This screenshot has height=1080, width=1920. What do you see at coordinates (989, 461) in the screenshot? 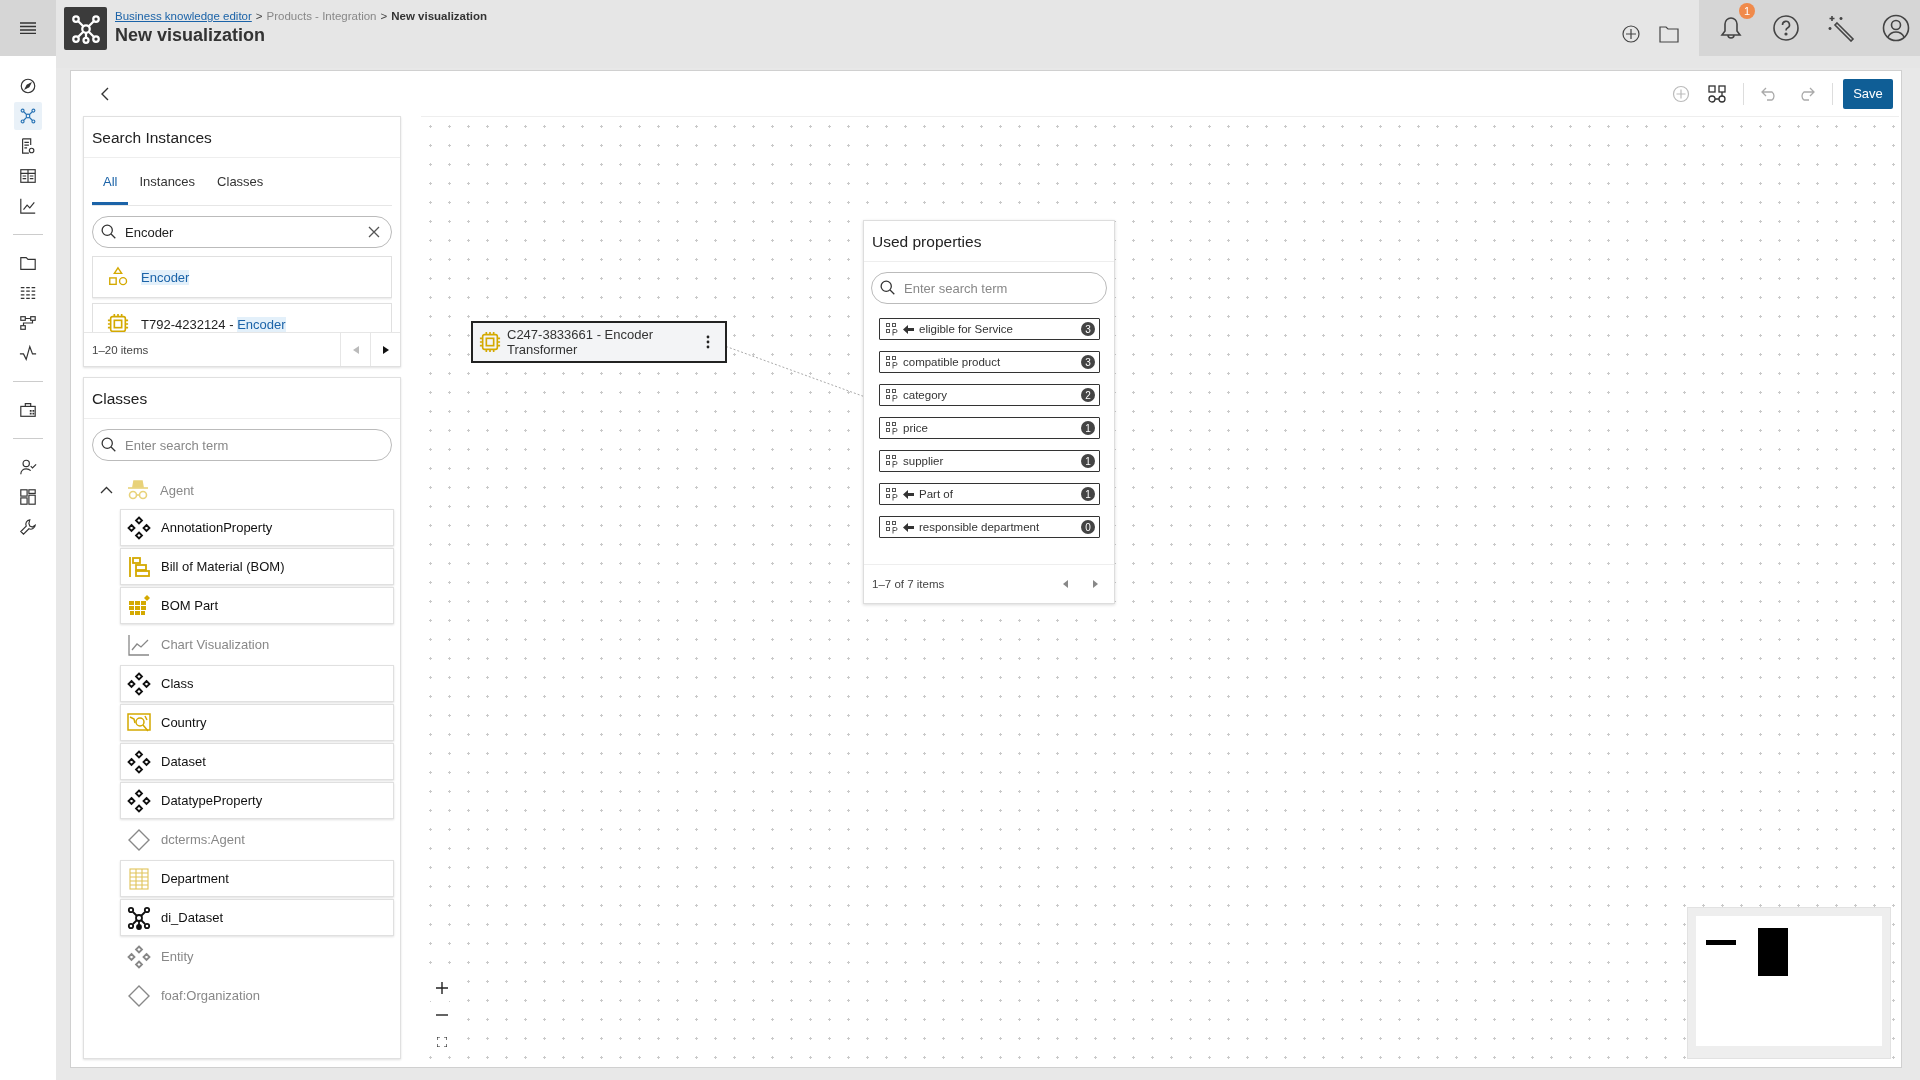
I see `property-item: supplier 1` at bounding box center [989, 461].